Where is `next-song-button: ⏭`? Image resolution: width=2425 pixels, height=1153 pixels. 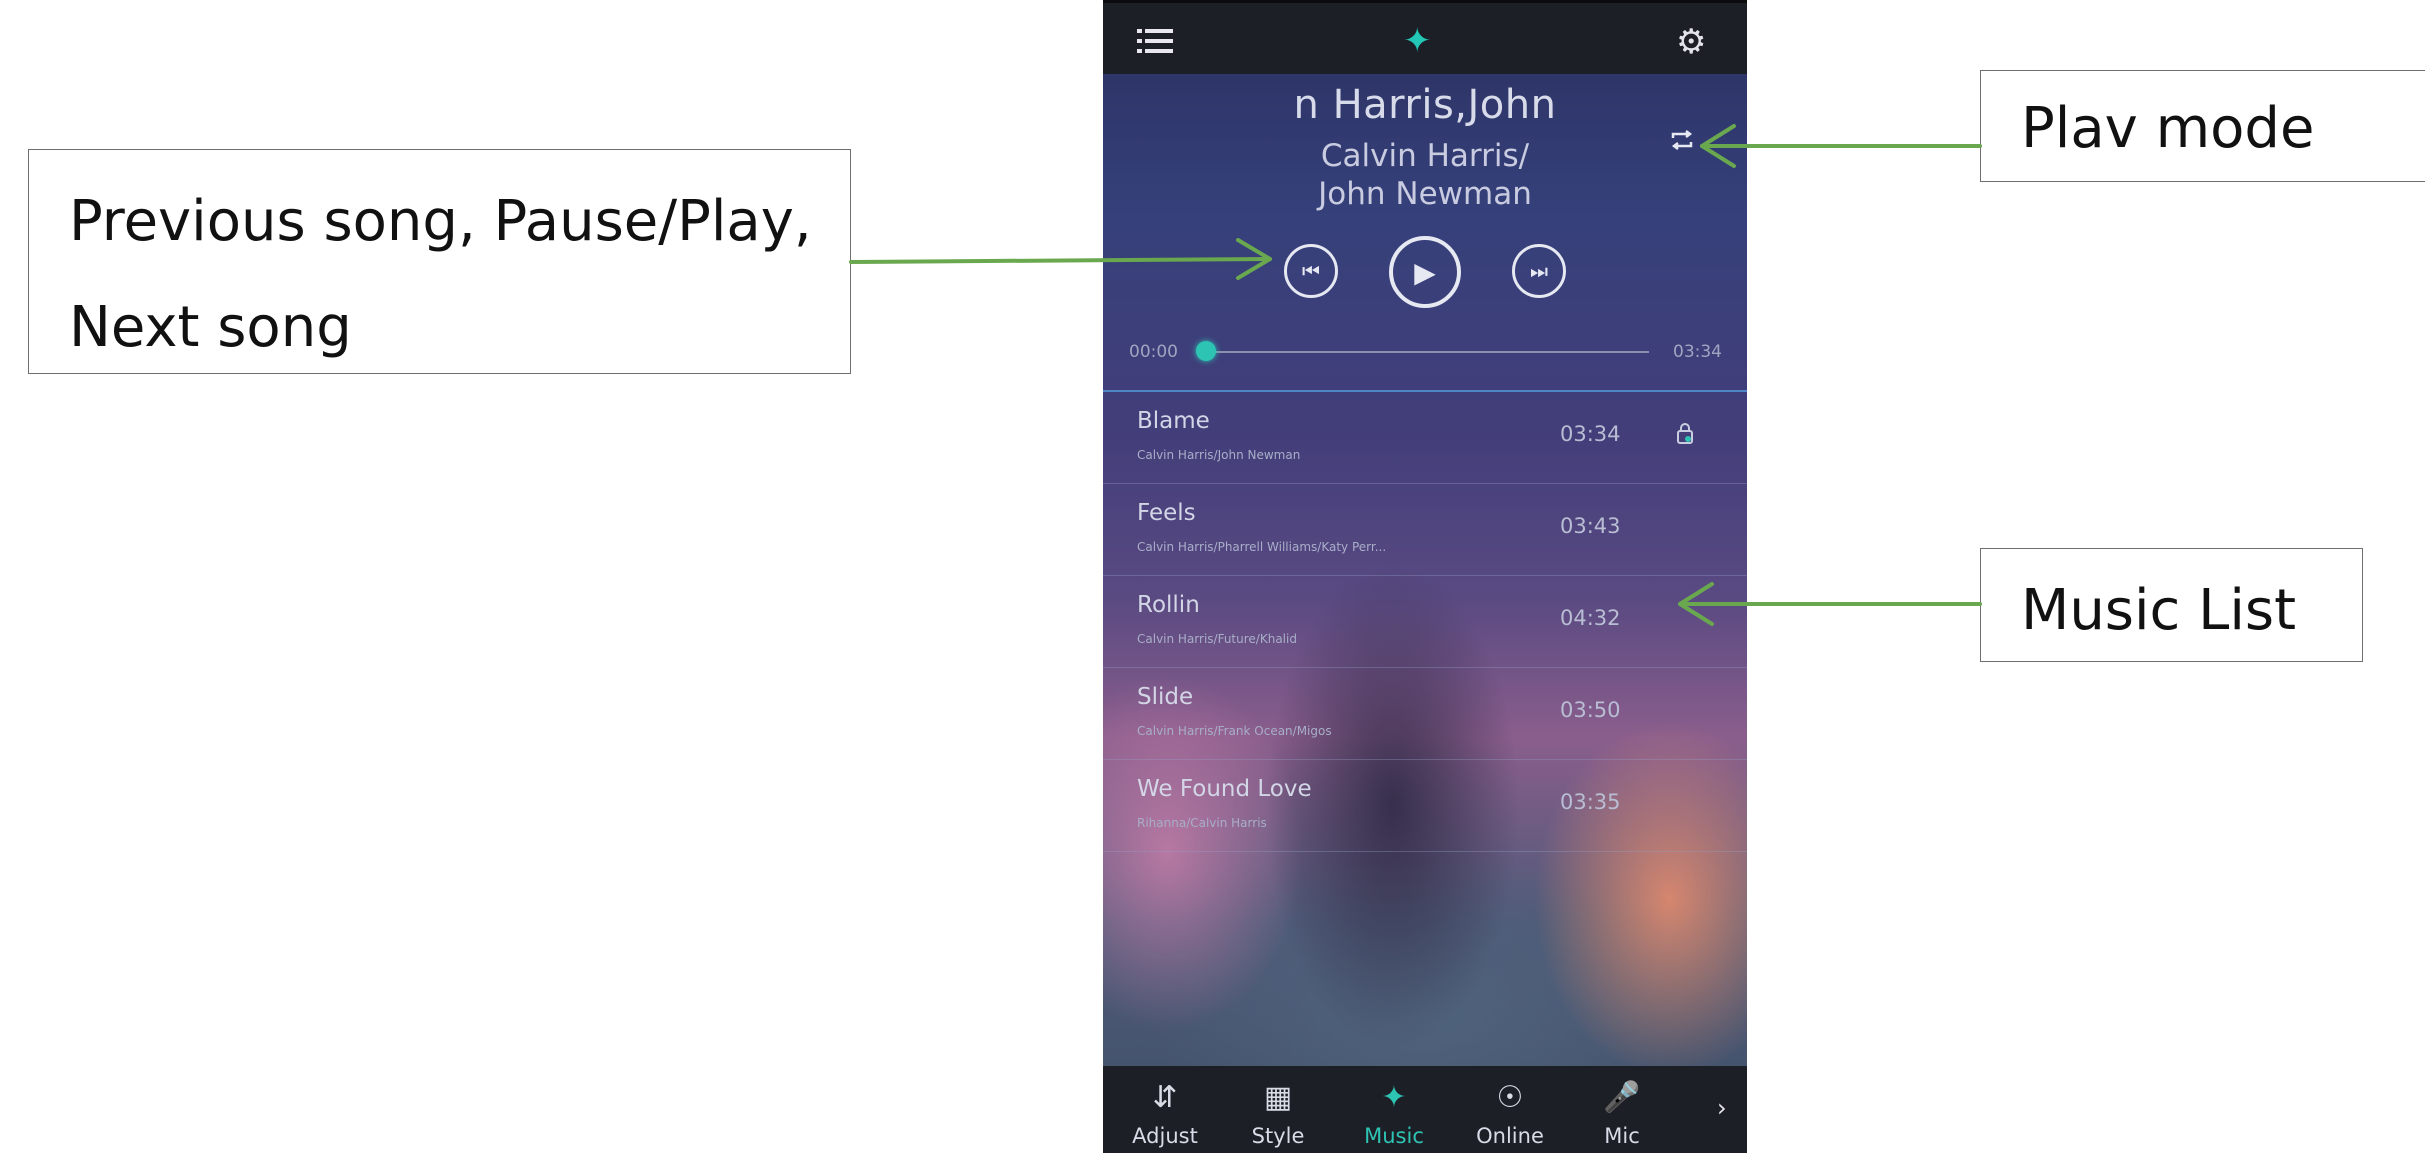 next-song-button: ⏭ is located at coordinates (1539, 271).